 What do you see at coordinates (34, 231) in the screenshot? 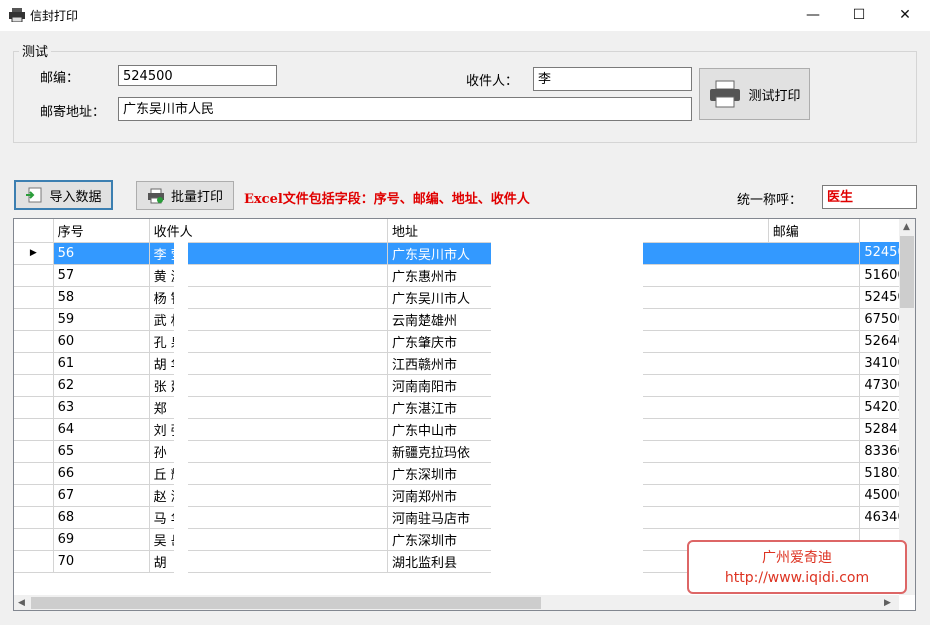
I see `row-header-corner` at bounding box center [34, 231].